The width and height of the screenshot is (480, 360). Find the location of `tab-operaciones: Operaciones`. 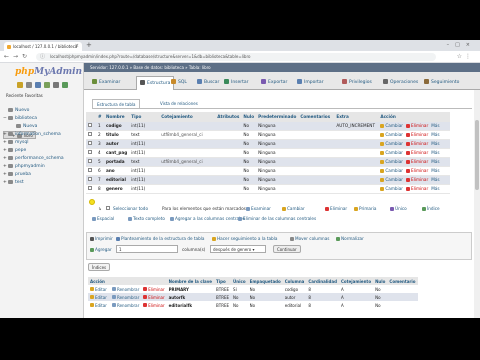

tab-operaciones: Operaciones is located at coordinates (400, 83).